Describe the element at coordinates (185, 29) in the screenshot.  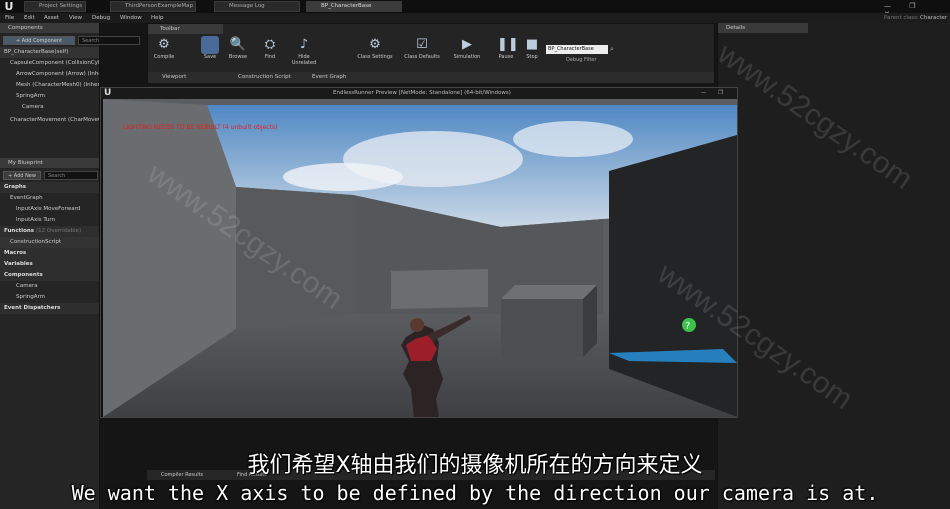
I see `toolbar-header: Toolbar` at that location.